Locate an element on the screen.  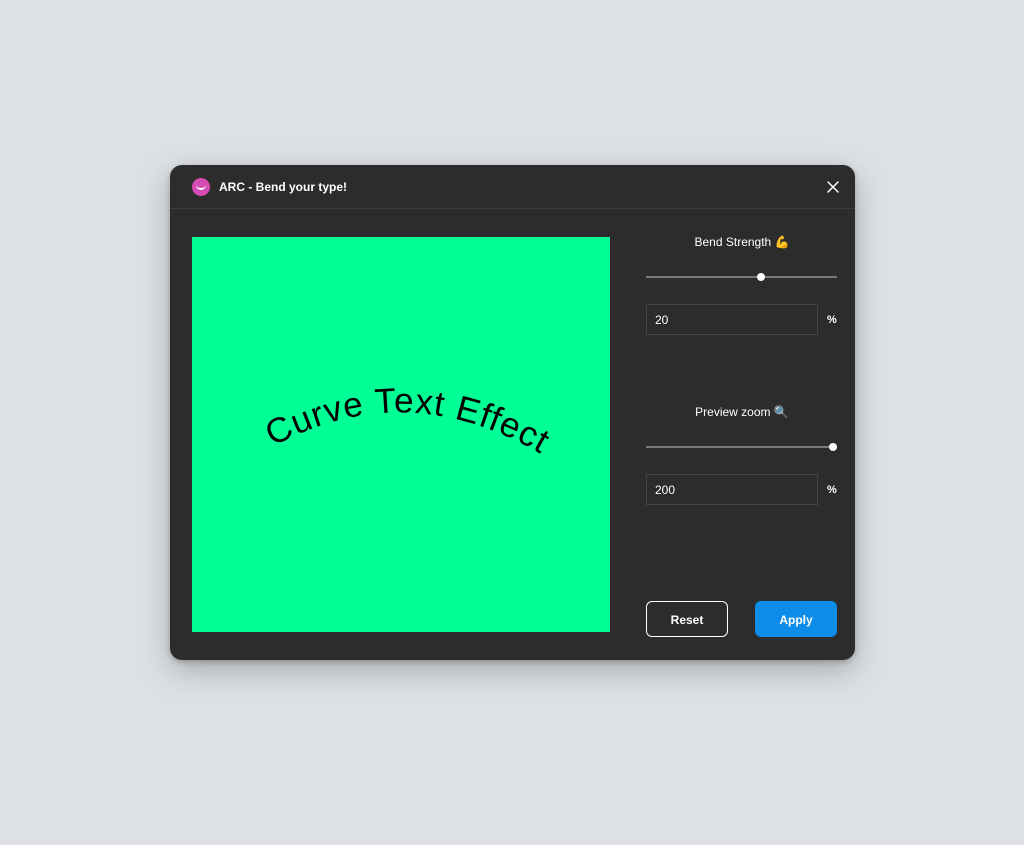
preview-zoom-slider-track is located at coordinates (741, 447).